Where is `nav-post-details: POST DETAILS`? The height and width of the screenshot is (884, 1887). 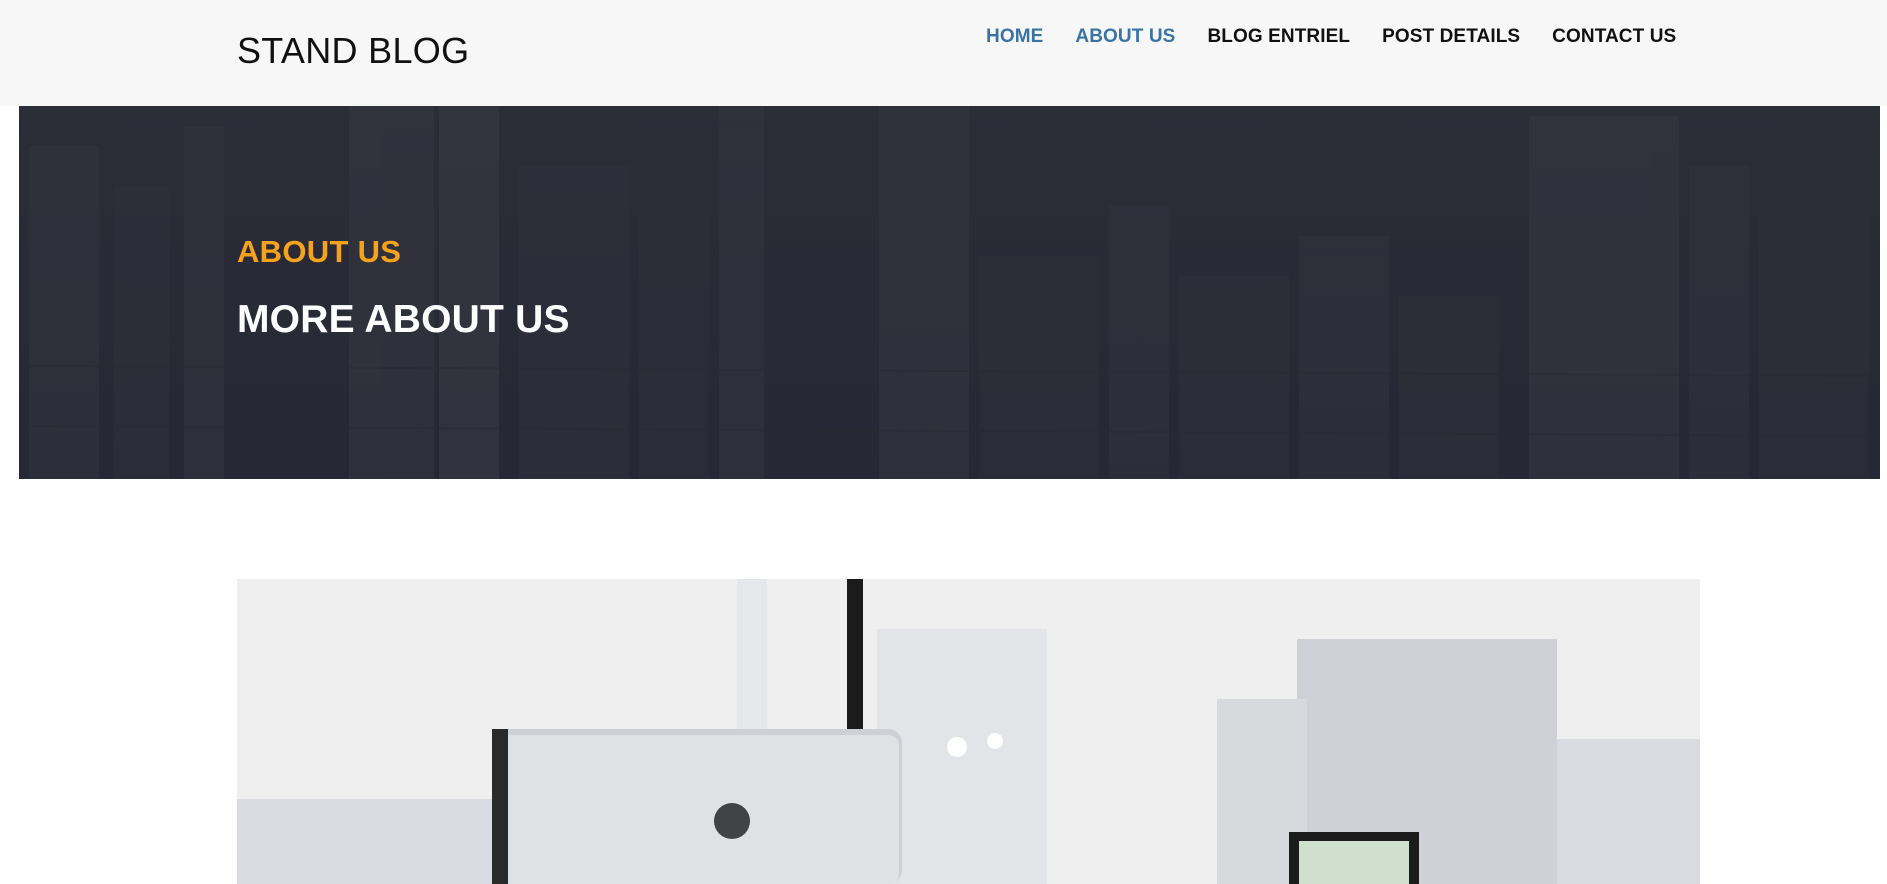
nav-post-details: POST DETAILS is located at coordinates (1451, 37).